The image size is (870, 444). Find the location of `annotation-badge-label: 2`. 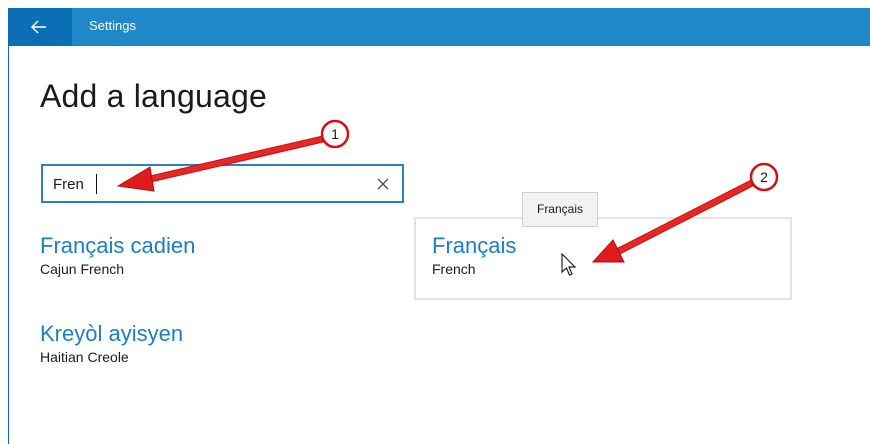

annotation-badge-label: 2 is located at coordinates (764, 177).